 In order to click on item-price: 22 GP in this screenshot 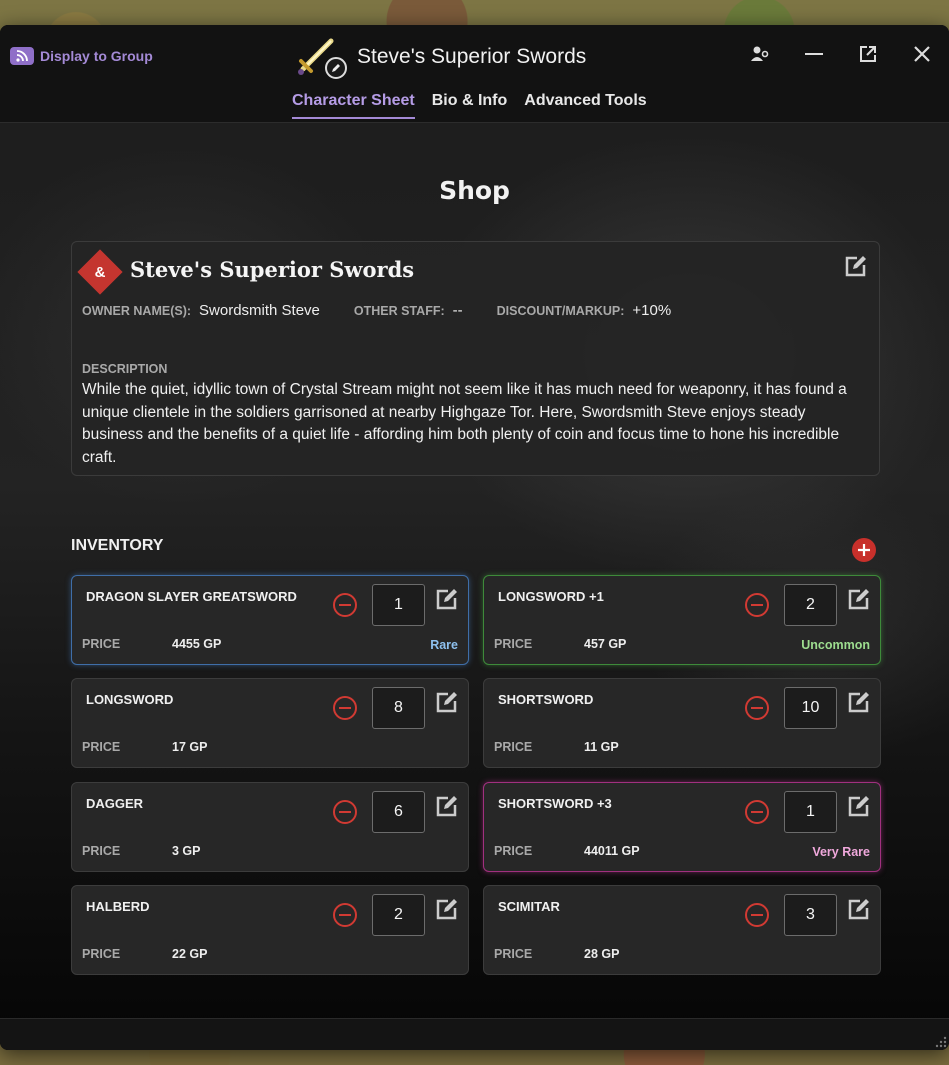, I will do `click(190, 954)`.